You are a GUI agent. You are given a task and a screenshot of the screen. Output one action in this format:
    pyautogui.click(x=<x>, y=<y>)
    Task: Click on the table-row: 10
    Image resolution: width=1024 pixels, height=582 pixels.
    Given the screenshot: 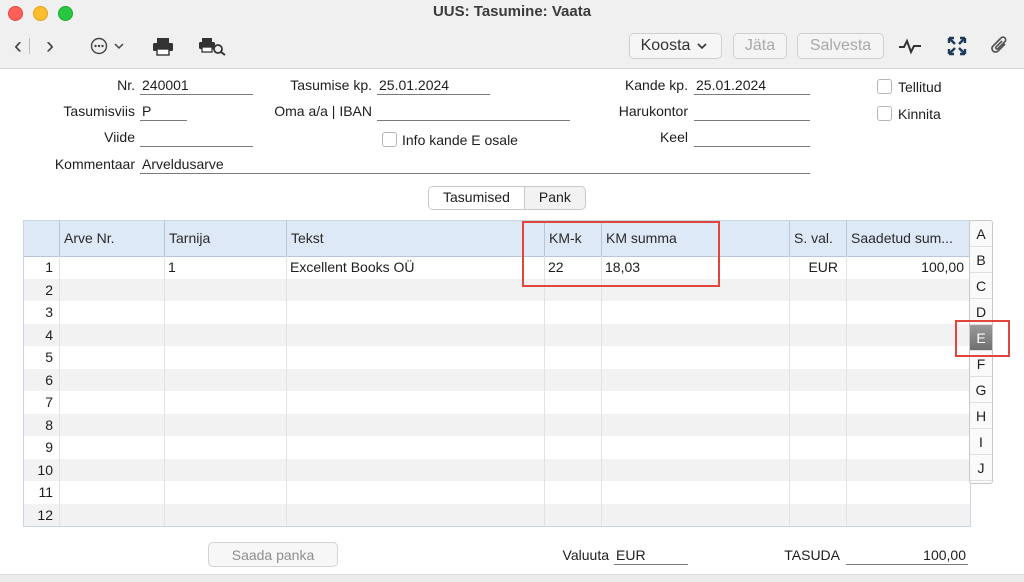 What is the action you would take?
    pyautogui.click(x=497, y=470)
    